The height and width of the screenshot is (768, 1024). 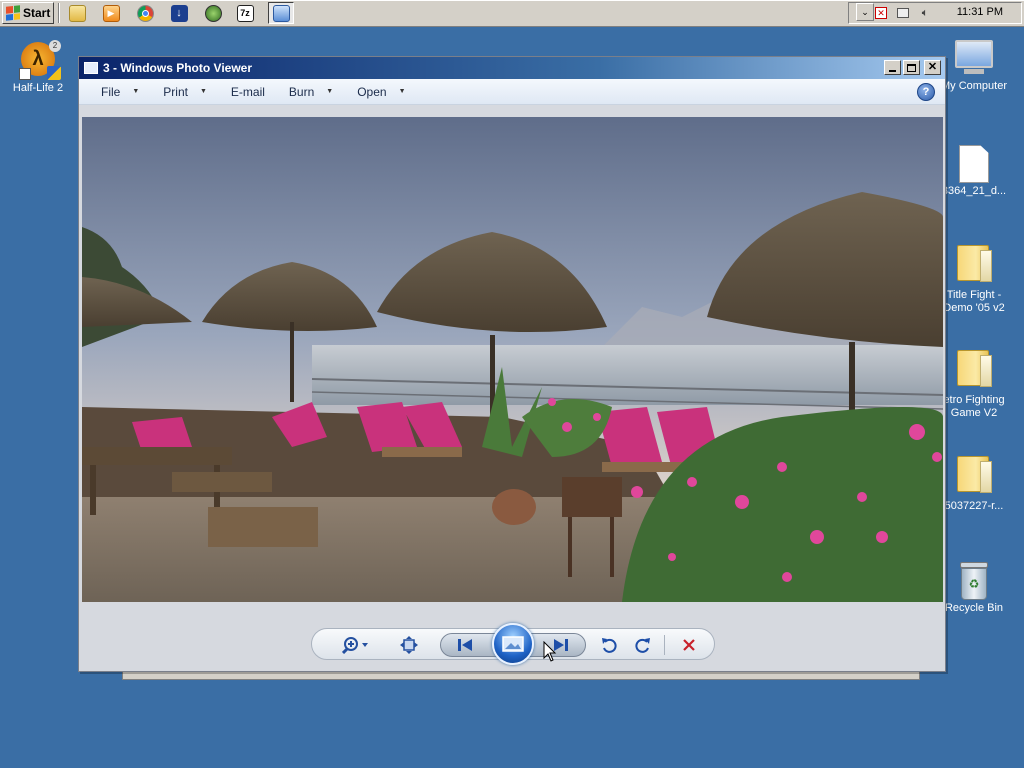 I want to click on playback-controls, so click(x=513, y=644).